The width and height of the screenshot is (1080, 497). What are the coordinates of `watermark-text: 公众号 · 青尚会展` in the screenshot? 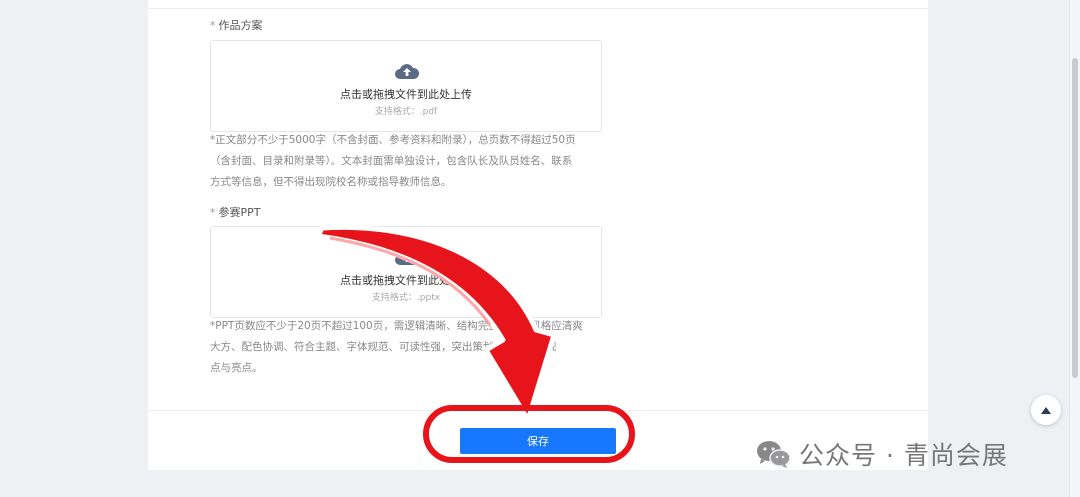 It's located at (903, 455).